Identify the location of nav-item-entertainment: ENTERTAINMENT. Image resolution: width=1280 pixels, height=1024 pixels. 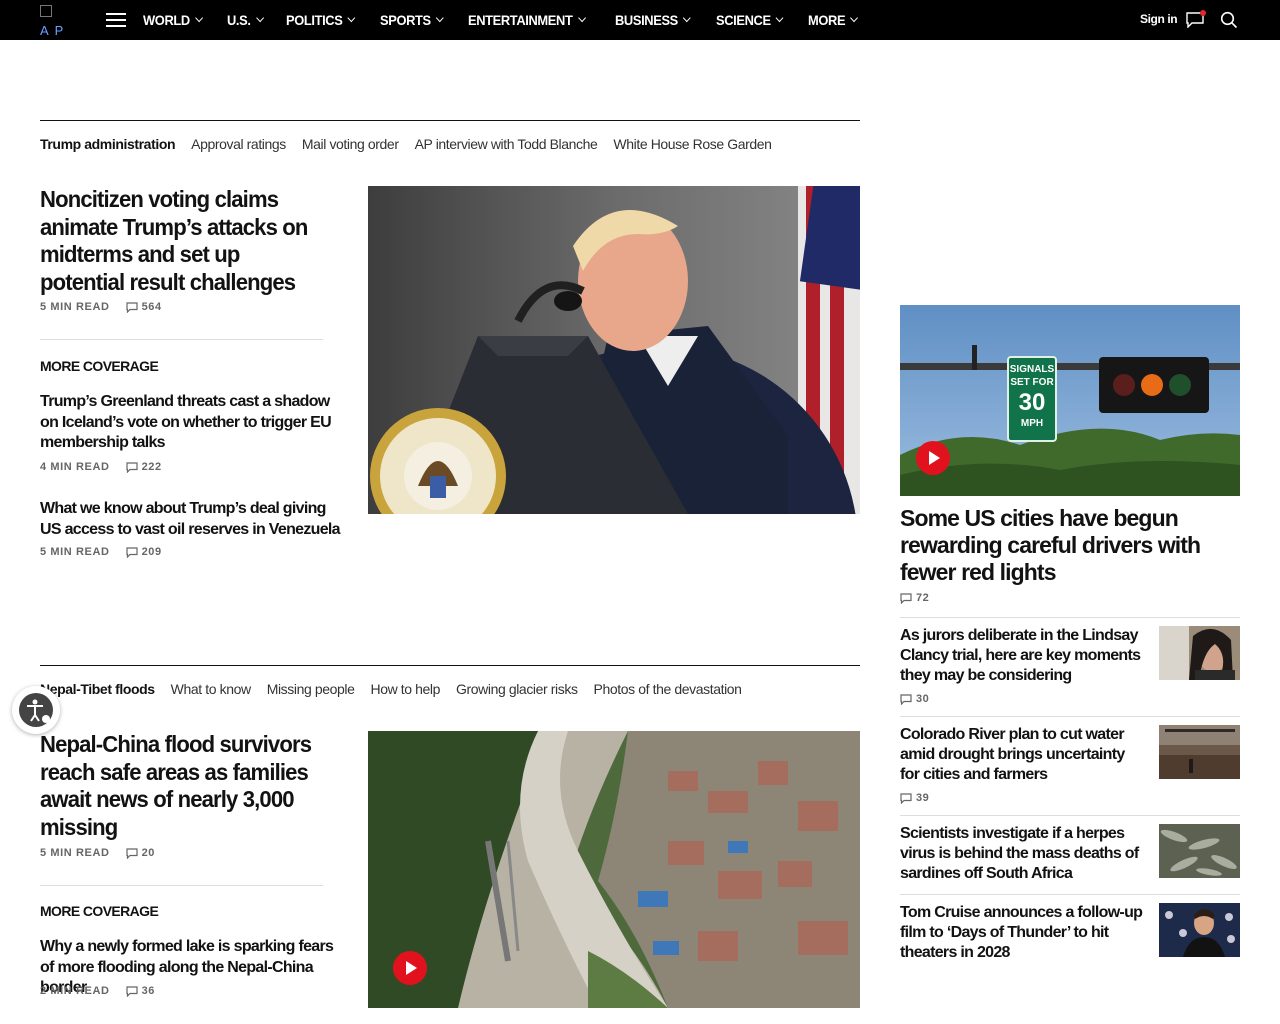
(527, 20).